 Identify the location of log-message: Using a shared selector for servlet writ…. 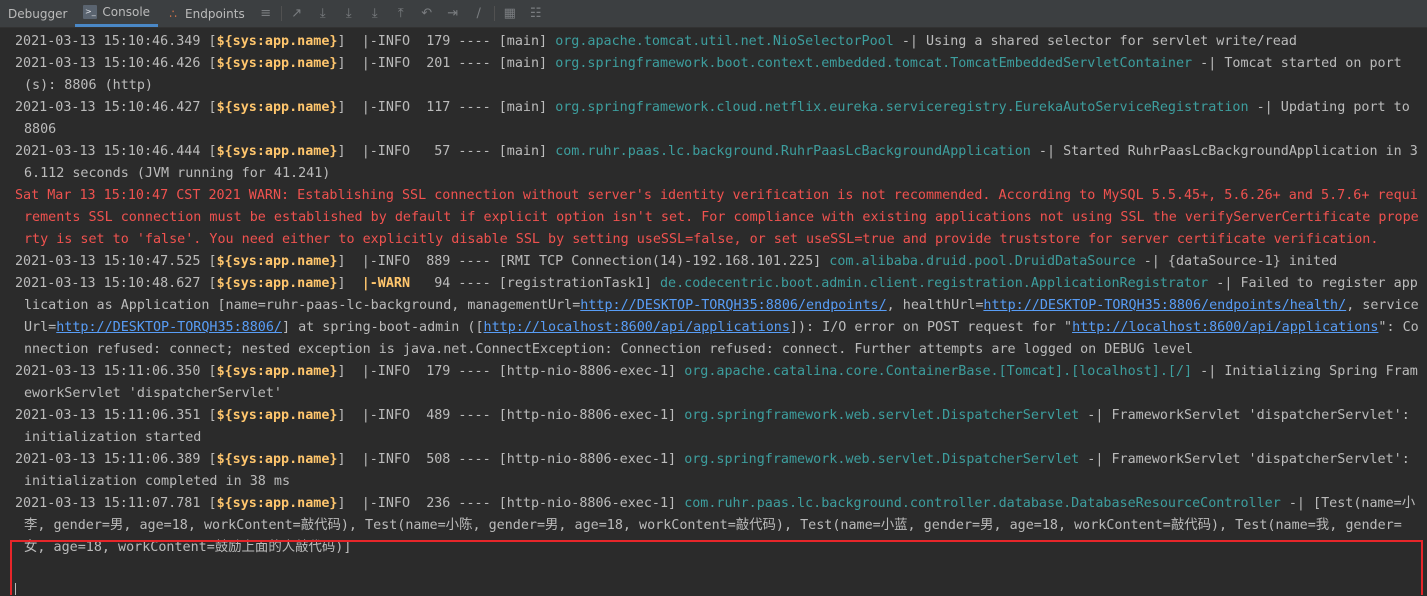
(1111, 41).